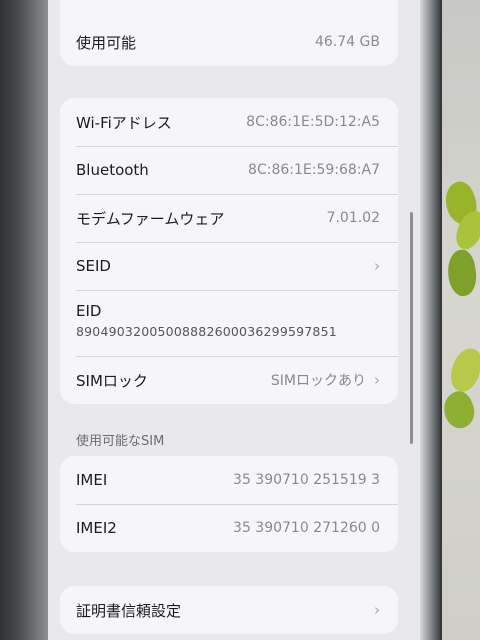 The image size is (480, 640). I want to click on imei2-row: IMEI2 35 390710 271260 0, so click(229, 528).